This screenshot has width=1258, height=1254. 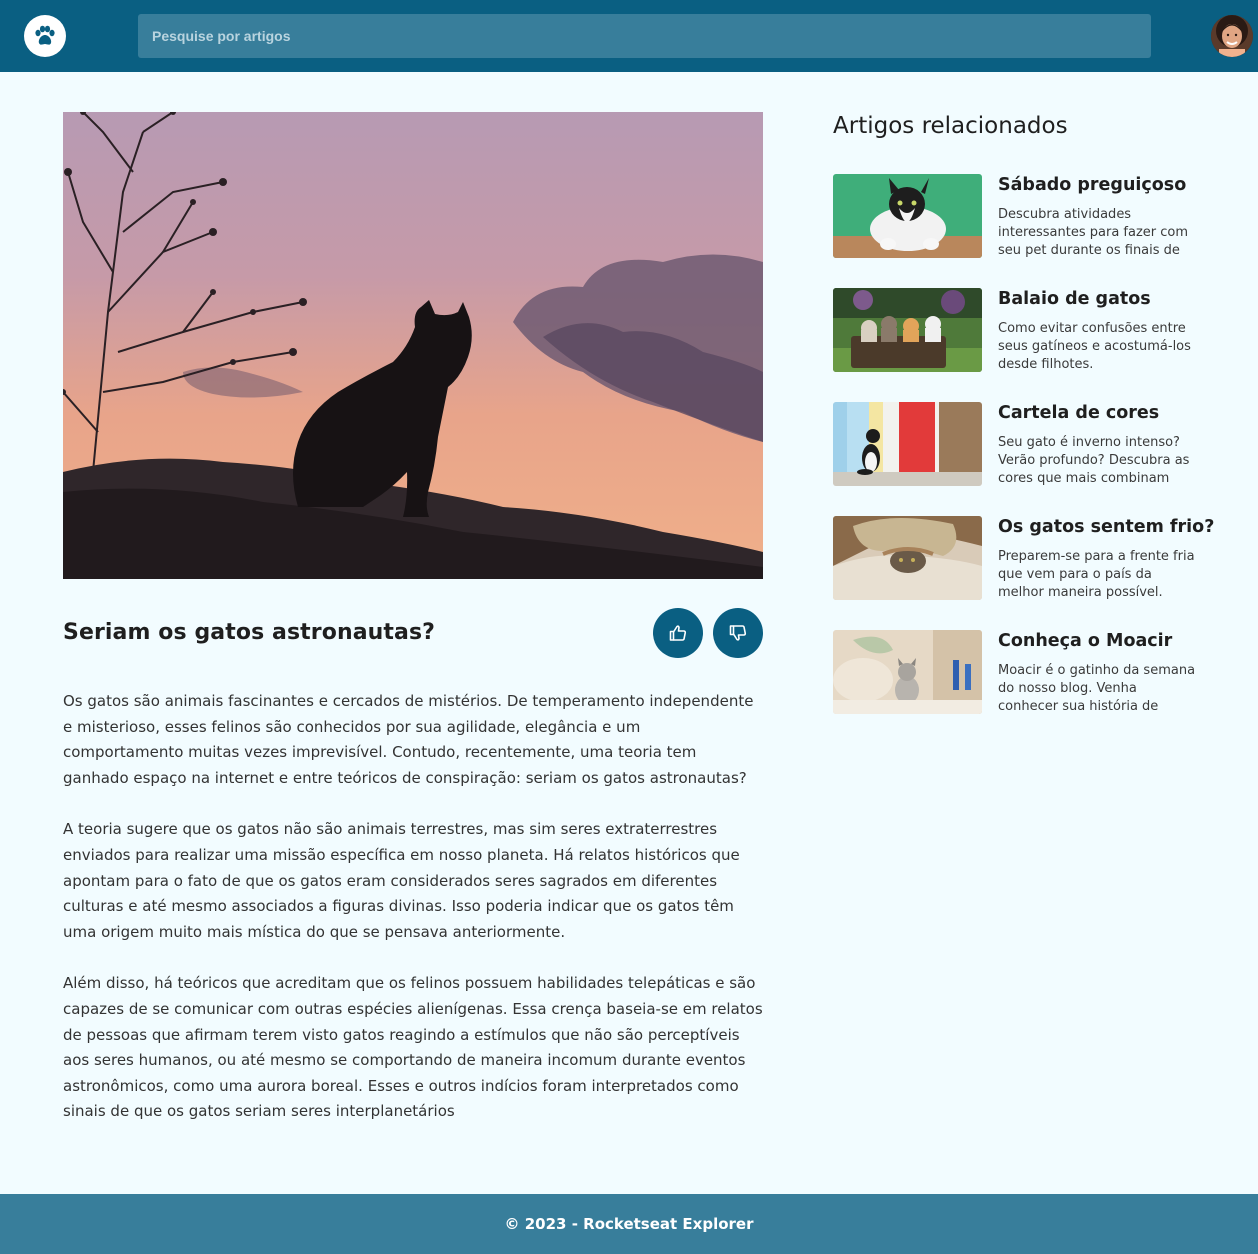 I want to click on related-article-title: Cartela de cores, so click(x=1078, y=413).